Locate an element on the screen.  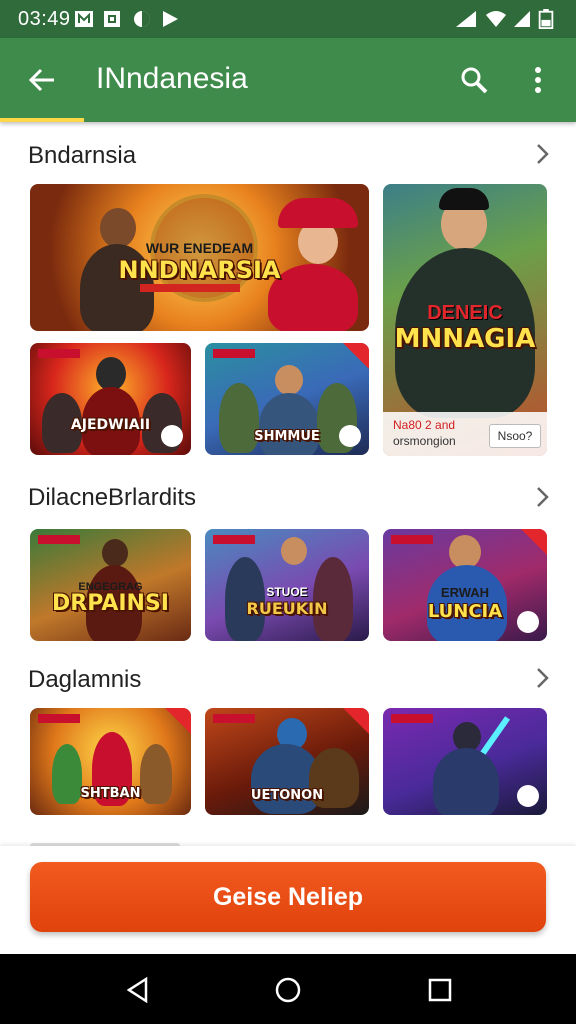
navigation-bar is located at coordinates (288, 989).